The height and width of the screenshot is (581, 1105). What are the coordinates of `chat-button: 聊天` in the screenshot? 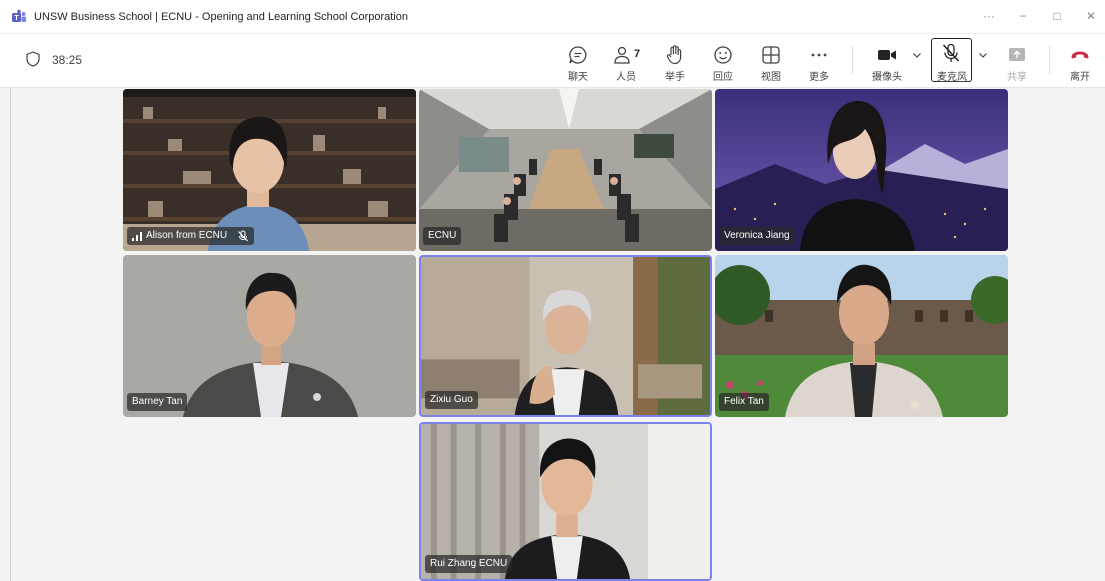 It's located at (578, 62).